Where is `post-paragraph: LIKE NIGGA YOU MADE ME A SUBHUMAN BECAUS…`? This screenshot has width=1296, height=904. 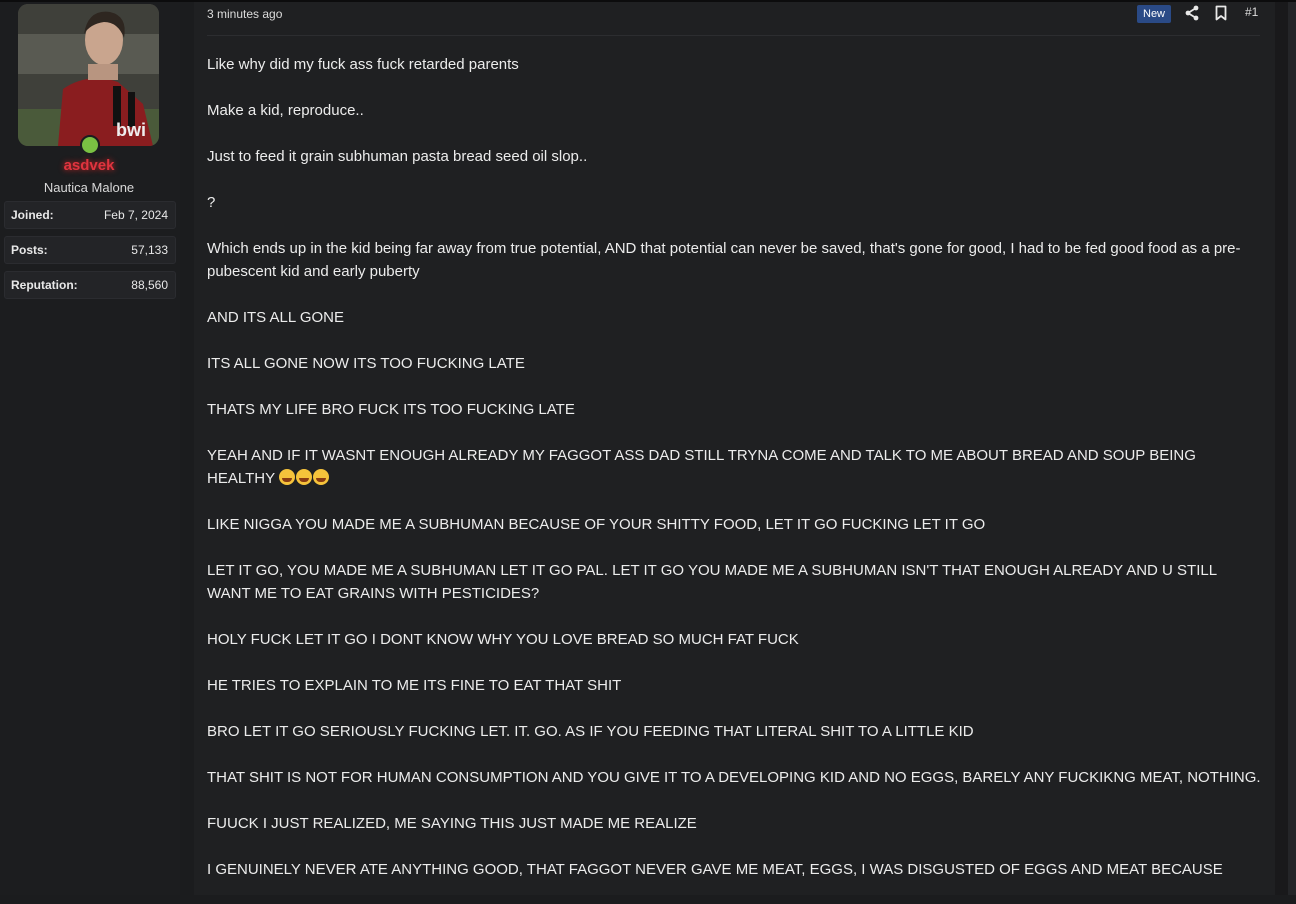 post-paragraph: LIKE NIGGA YOU MADE ME A SUBHUMAN BECAUS… is located at coordinates (596, 524).